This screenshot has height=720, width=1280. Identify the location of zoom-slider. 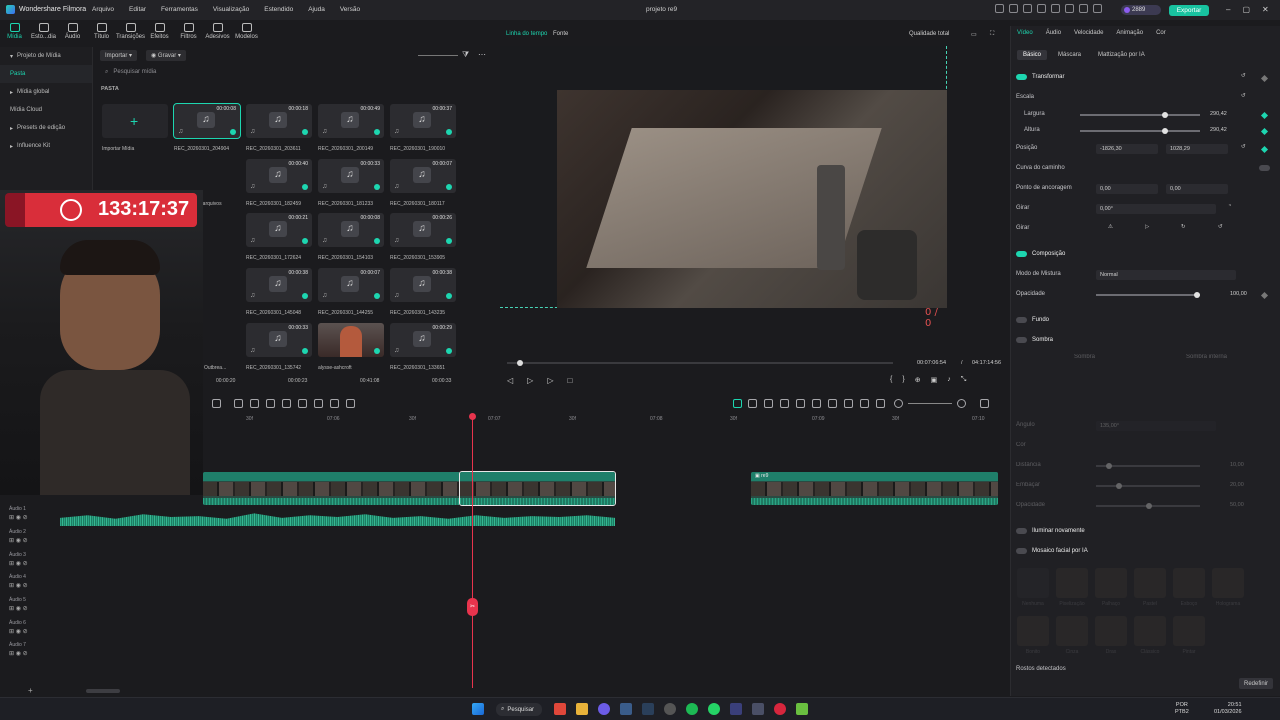
(930, 403).